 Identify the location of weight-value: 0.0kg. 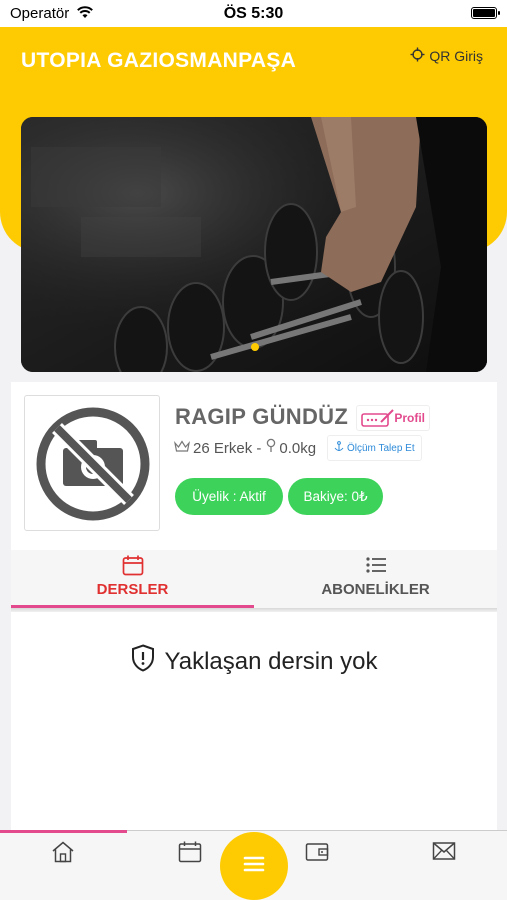
(298, 448).